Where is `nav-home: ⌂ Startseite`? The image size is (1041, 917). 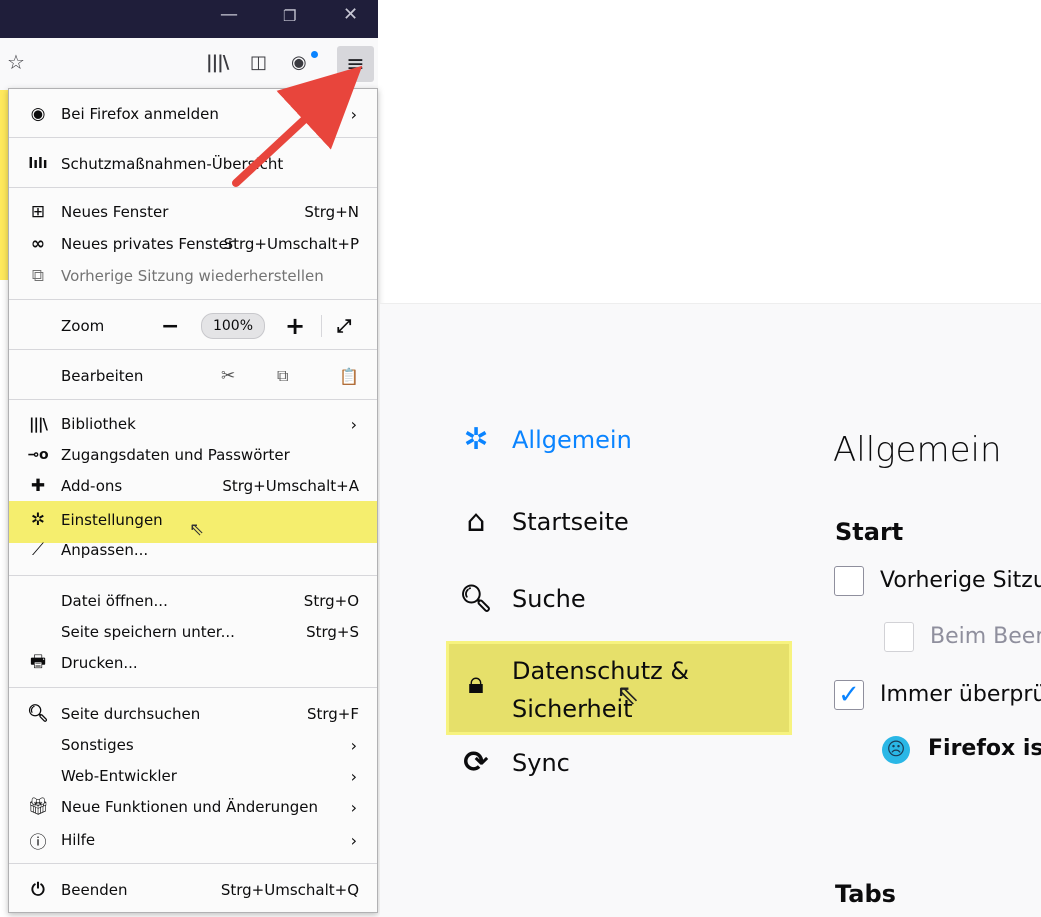 nav-home: ⌂ Startseite is located at coordinates (542, 521).